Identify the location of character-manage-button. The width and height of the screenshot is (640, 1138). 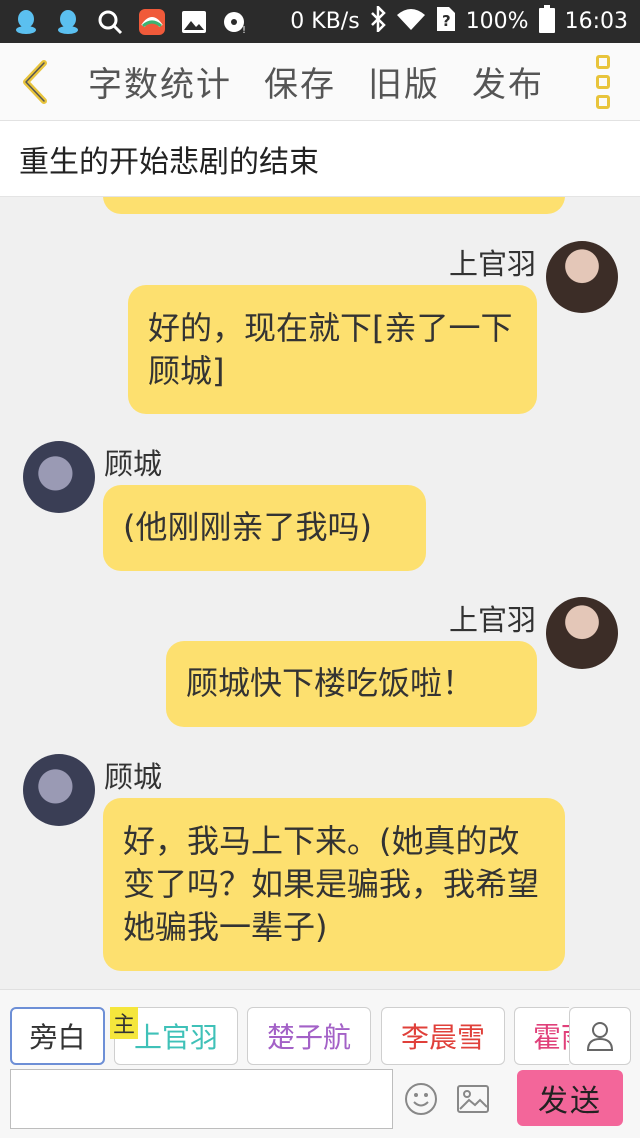
(600, 1036).